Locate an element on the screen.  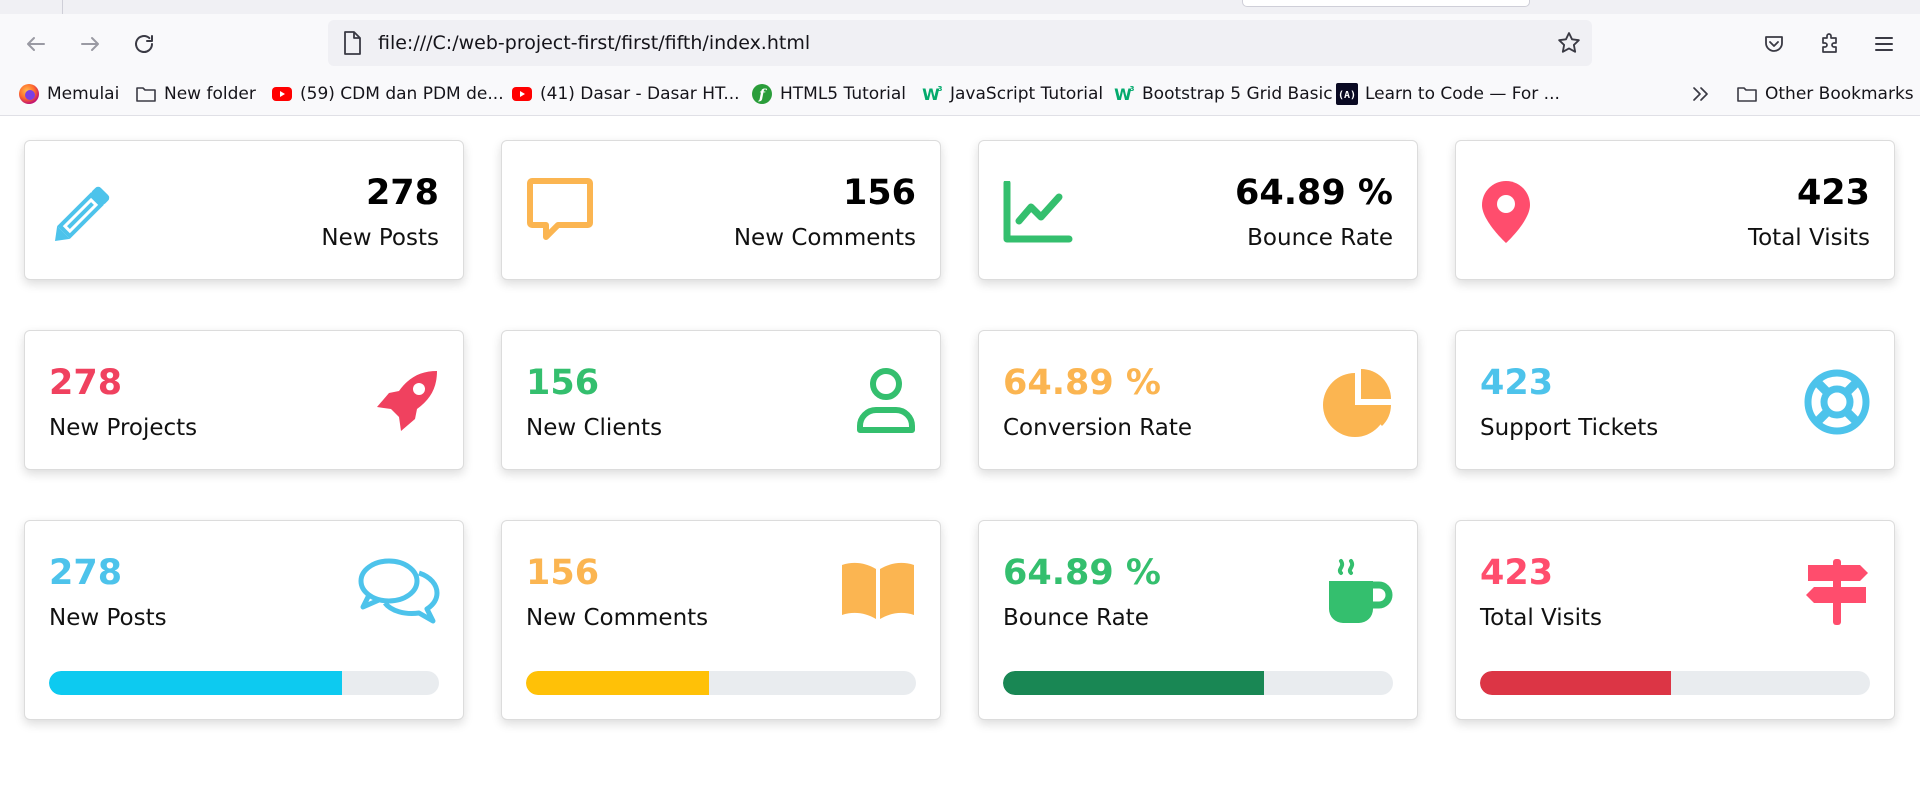
menu-button is located at coordinates (1884, 44).